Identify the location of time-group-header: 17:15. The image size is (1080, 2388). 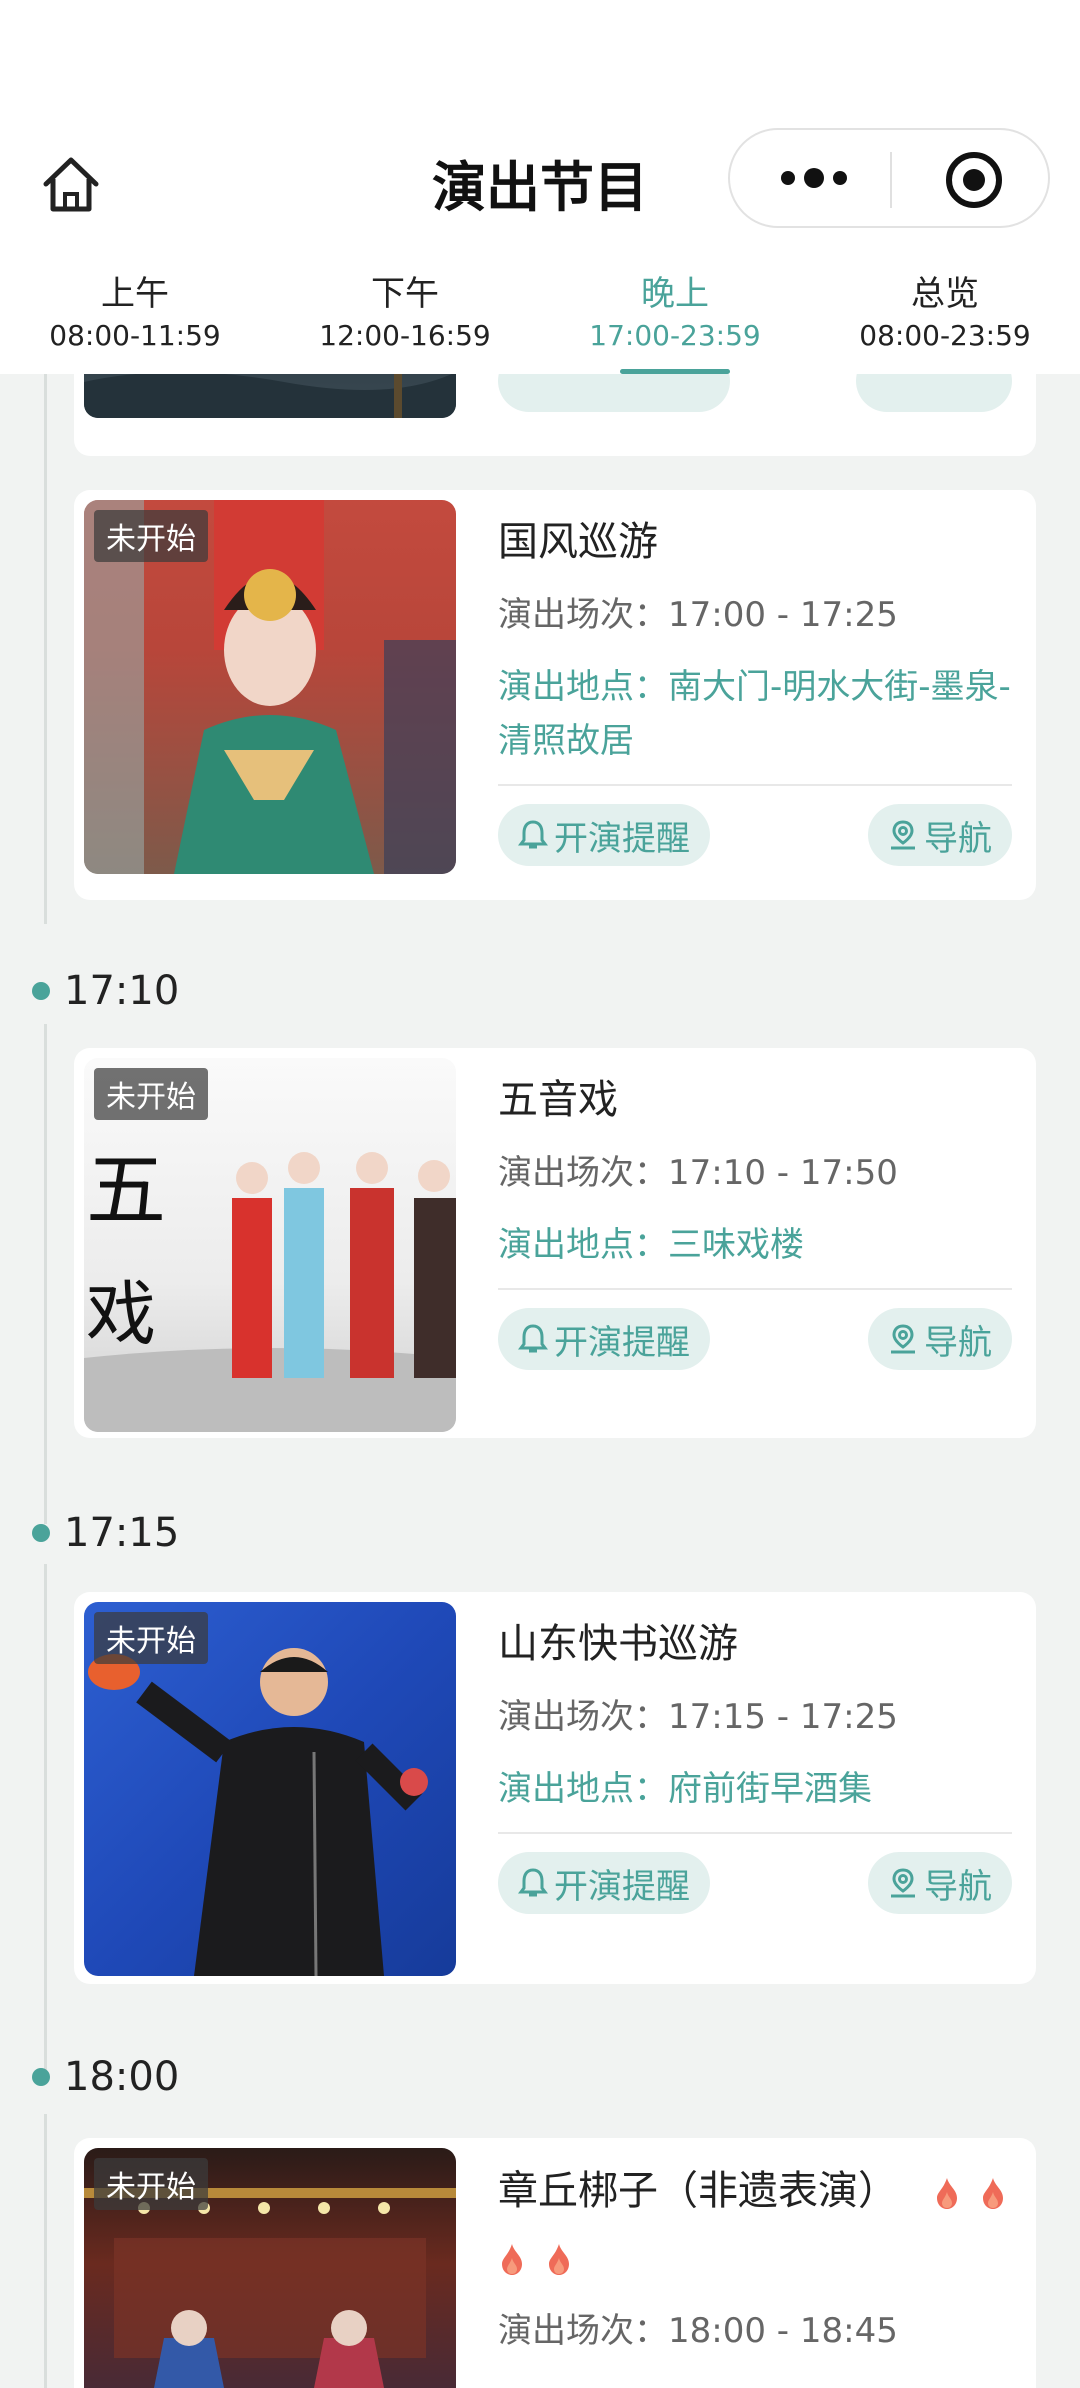
(105, 1533).